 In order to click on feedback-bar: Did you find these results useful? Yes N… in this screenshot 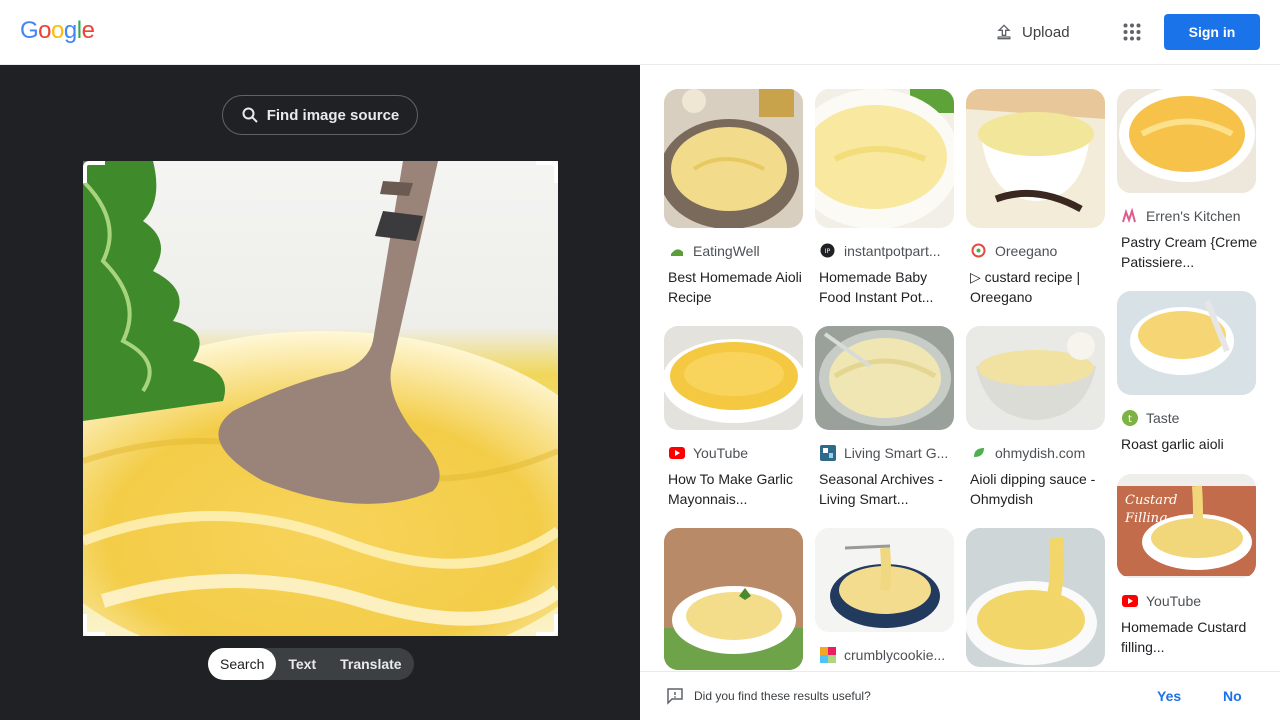, I will do `click(960, 695)`.